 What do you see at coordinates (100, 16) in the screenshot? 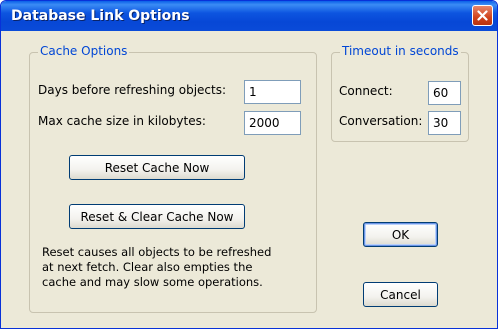
I see `window-title: Database Link Options` at bounding box center [100, 16].